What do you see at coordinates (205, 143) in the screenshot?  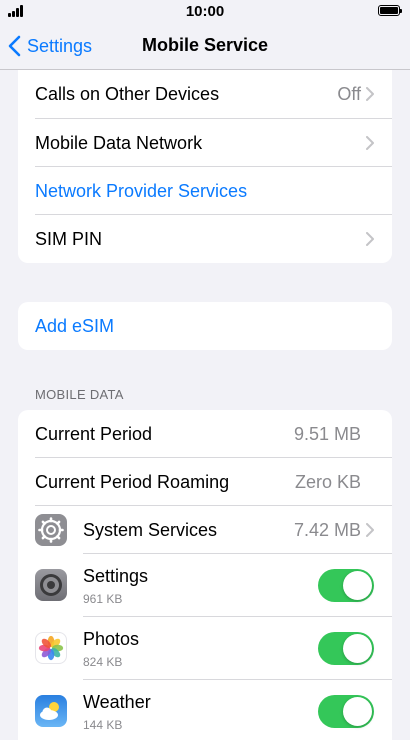 I see `mobile-data-network-row: Mobile Data Network` at bounding box center [205, 143].